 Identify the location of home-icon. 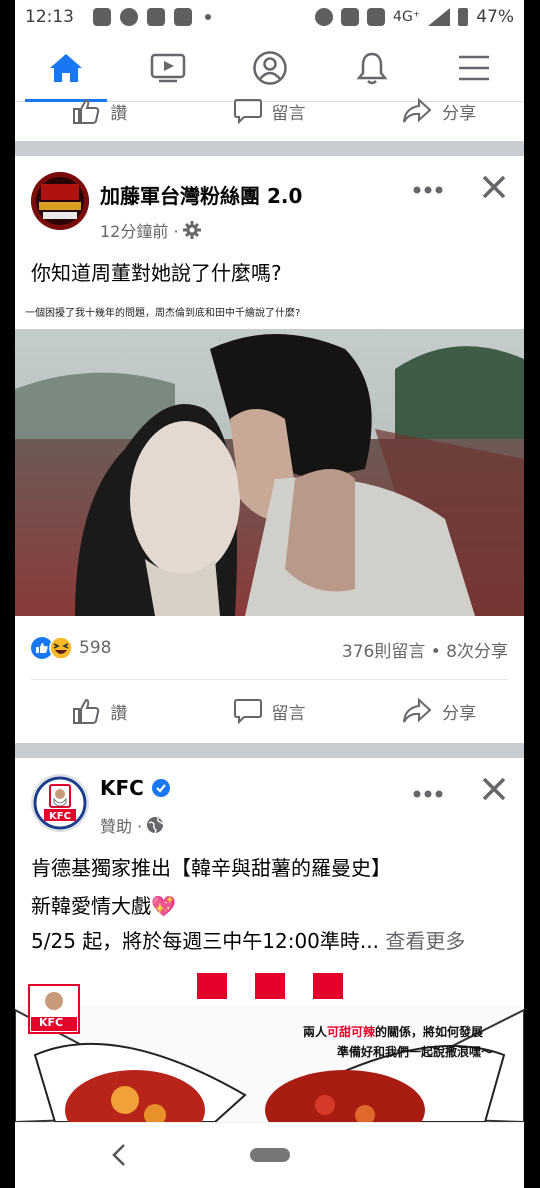
(66, 68).